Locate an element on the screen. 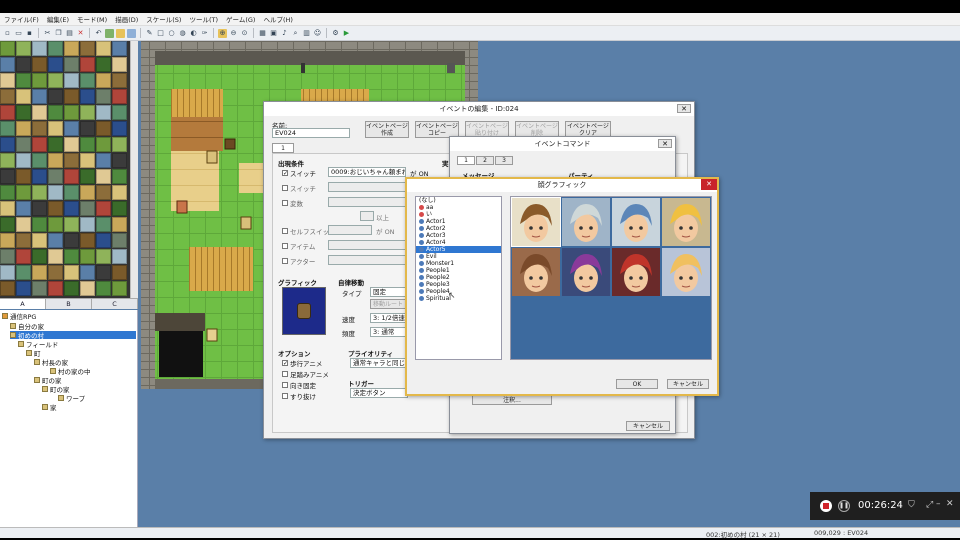 This screenshot has width=960, height=540. event-mode-icon is located at coordinates (120, 33).